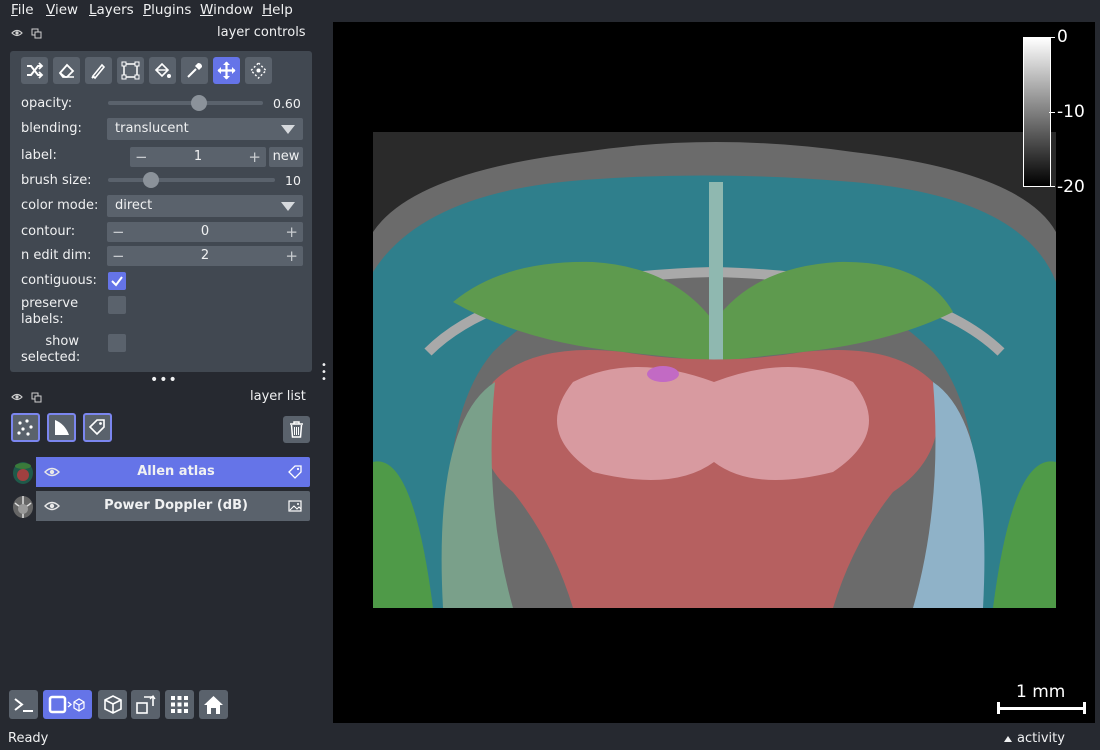 This screenshot has width=1100, height=750. What do you see at coordinates (205, 256) in the screenshot?
I see `n-edit-dim-spinbox: − 2 +` at bounding box center [205, 256].